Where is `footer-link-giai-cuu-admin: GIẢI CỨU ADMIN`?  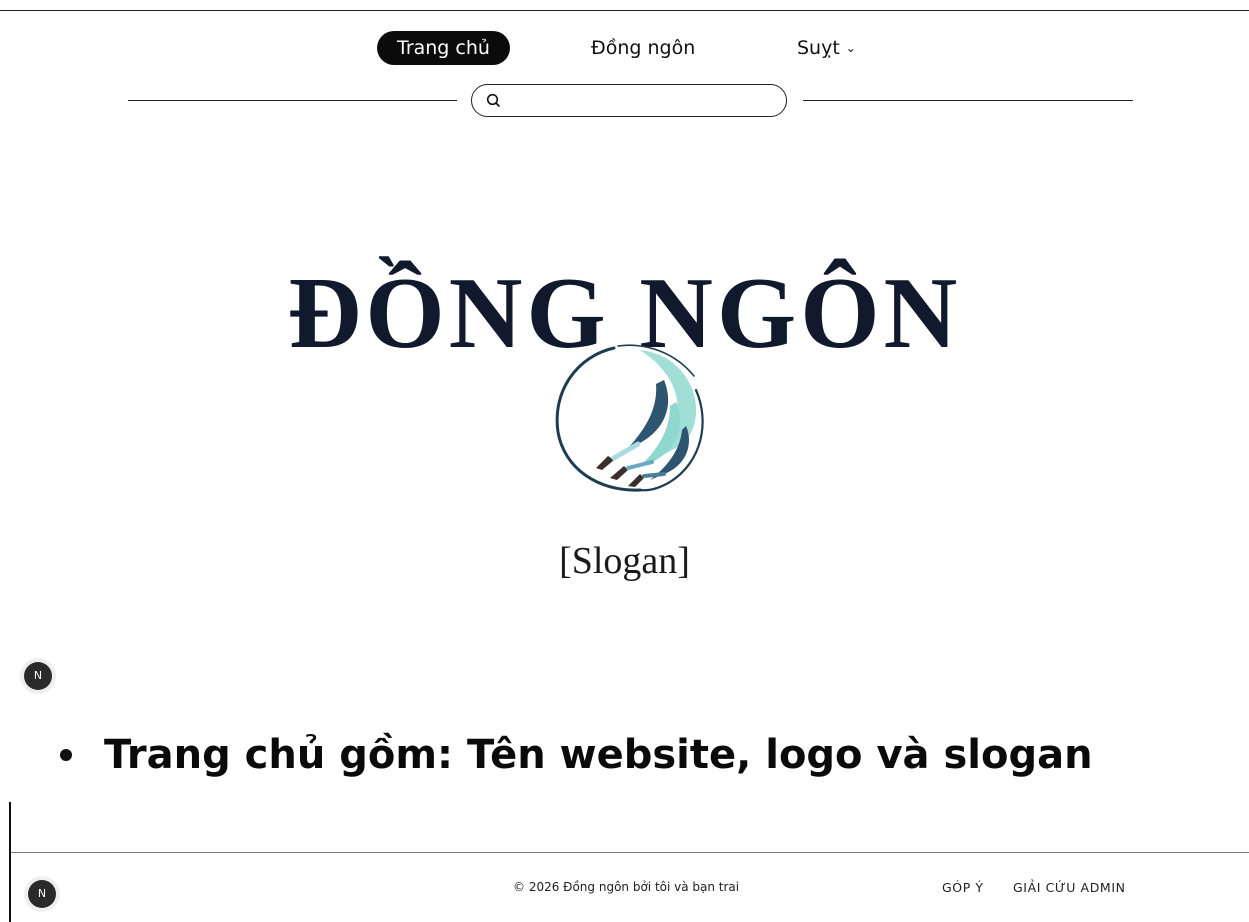 footer-link-giai-cuu-admin: GIẢI CỨU ADMIN is located at coordinates (1069, 887).